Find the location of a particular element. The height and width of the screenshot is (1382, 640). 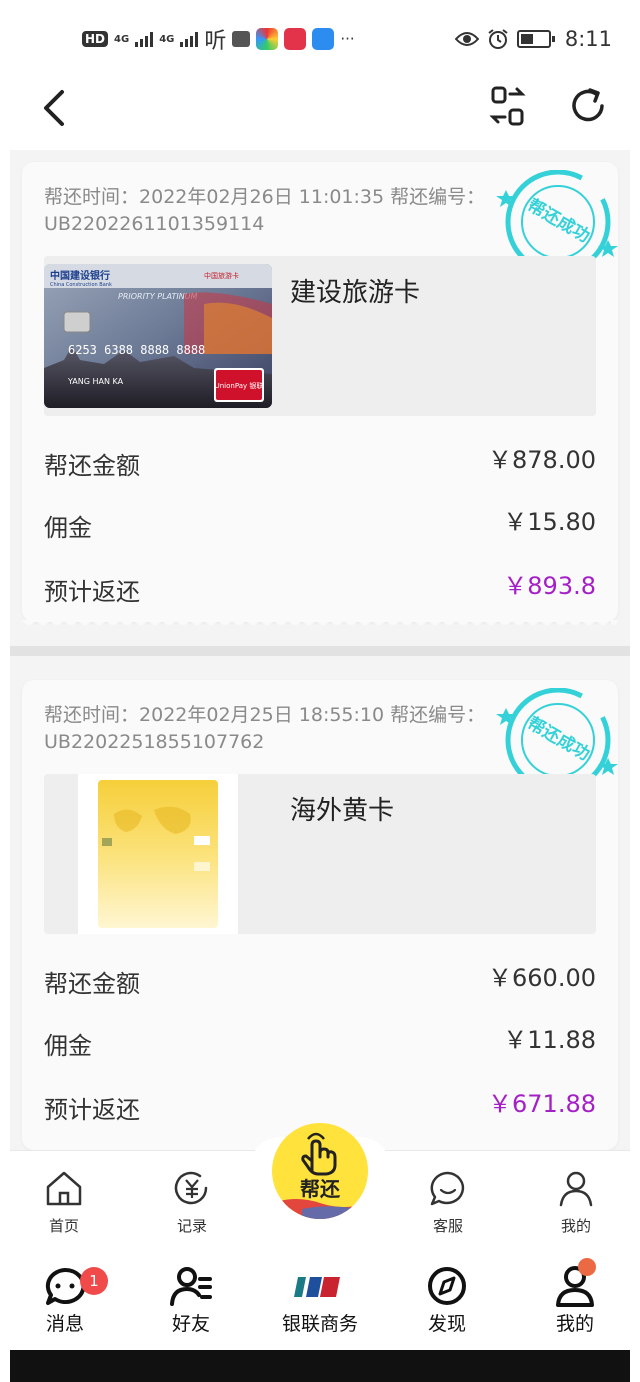

refresh-icon is located at coordinates (588, 105).